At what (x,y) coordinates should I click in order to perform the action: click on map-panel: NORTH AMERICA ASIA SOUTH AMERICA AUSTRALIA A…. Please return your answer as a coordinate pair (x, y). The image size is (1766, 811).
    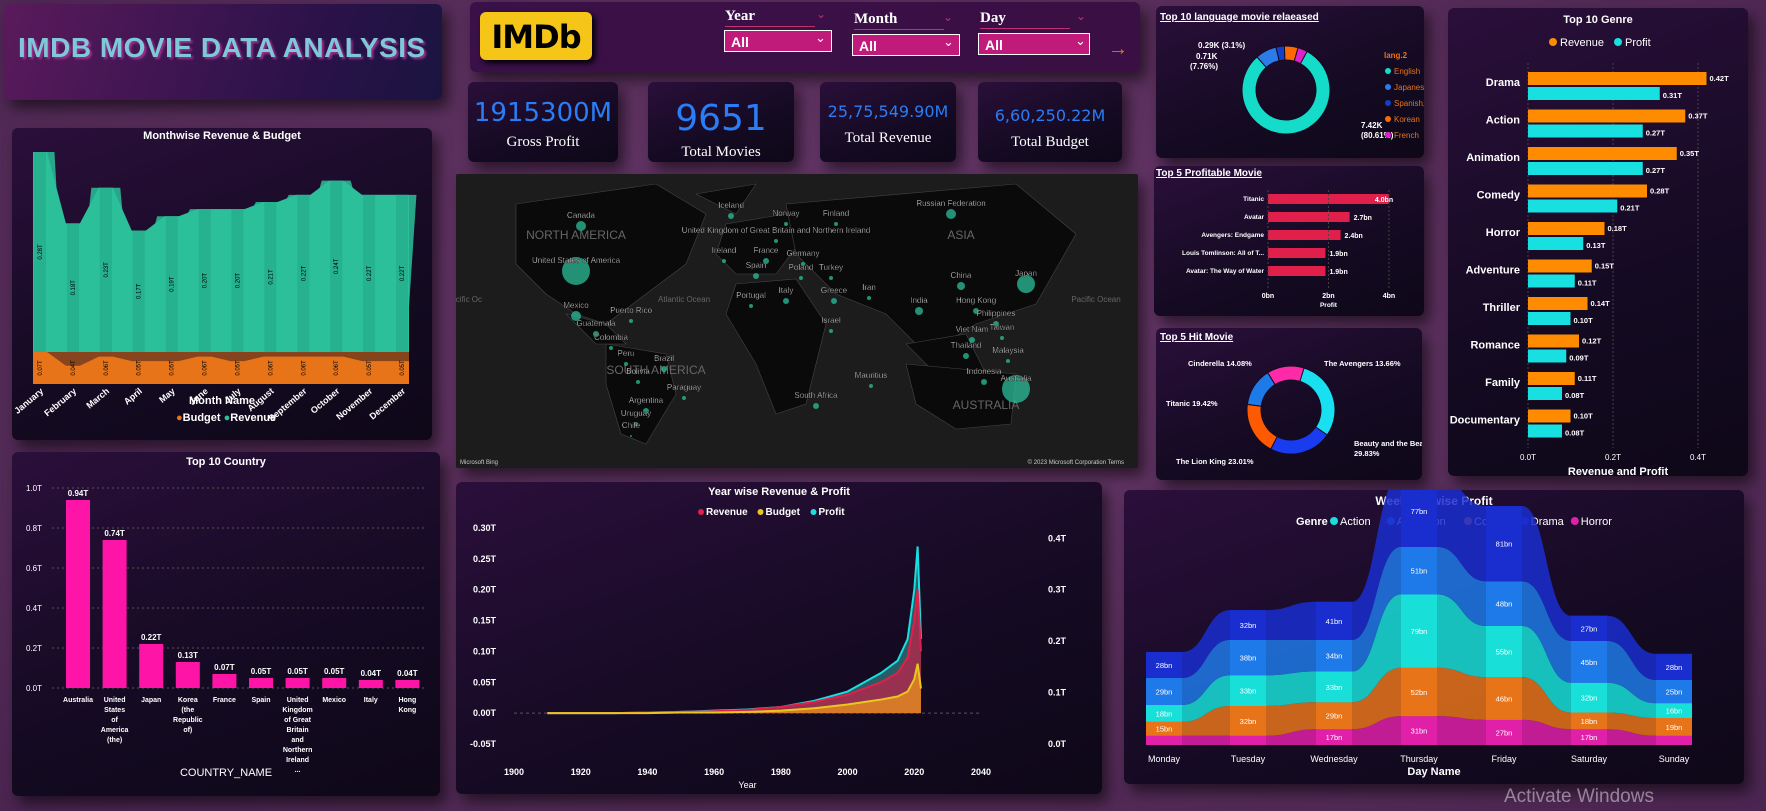
    Looking at the image, I should click on (797, 321).